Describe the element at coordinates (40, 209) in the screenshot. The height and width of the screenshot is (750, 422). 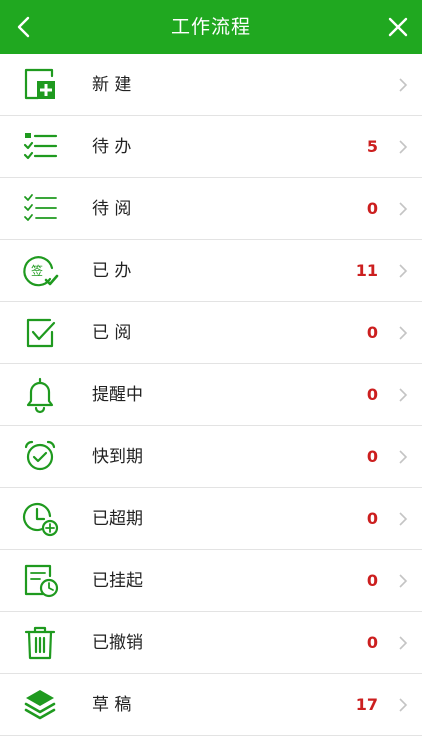
I see `checklist-icon` at that location.